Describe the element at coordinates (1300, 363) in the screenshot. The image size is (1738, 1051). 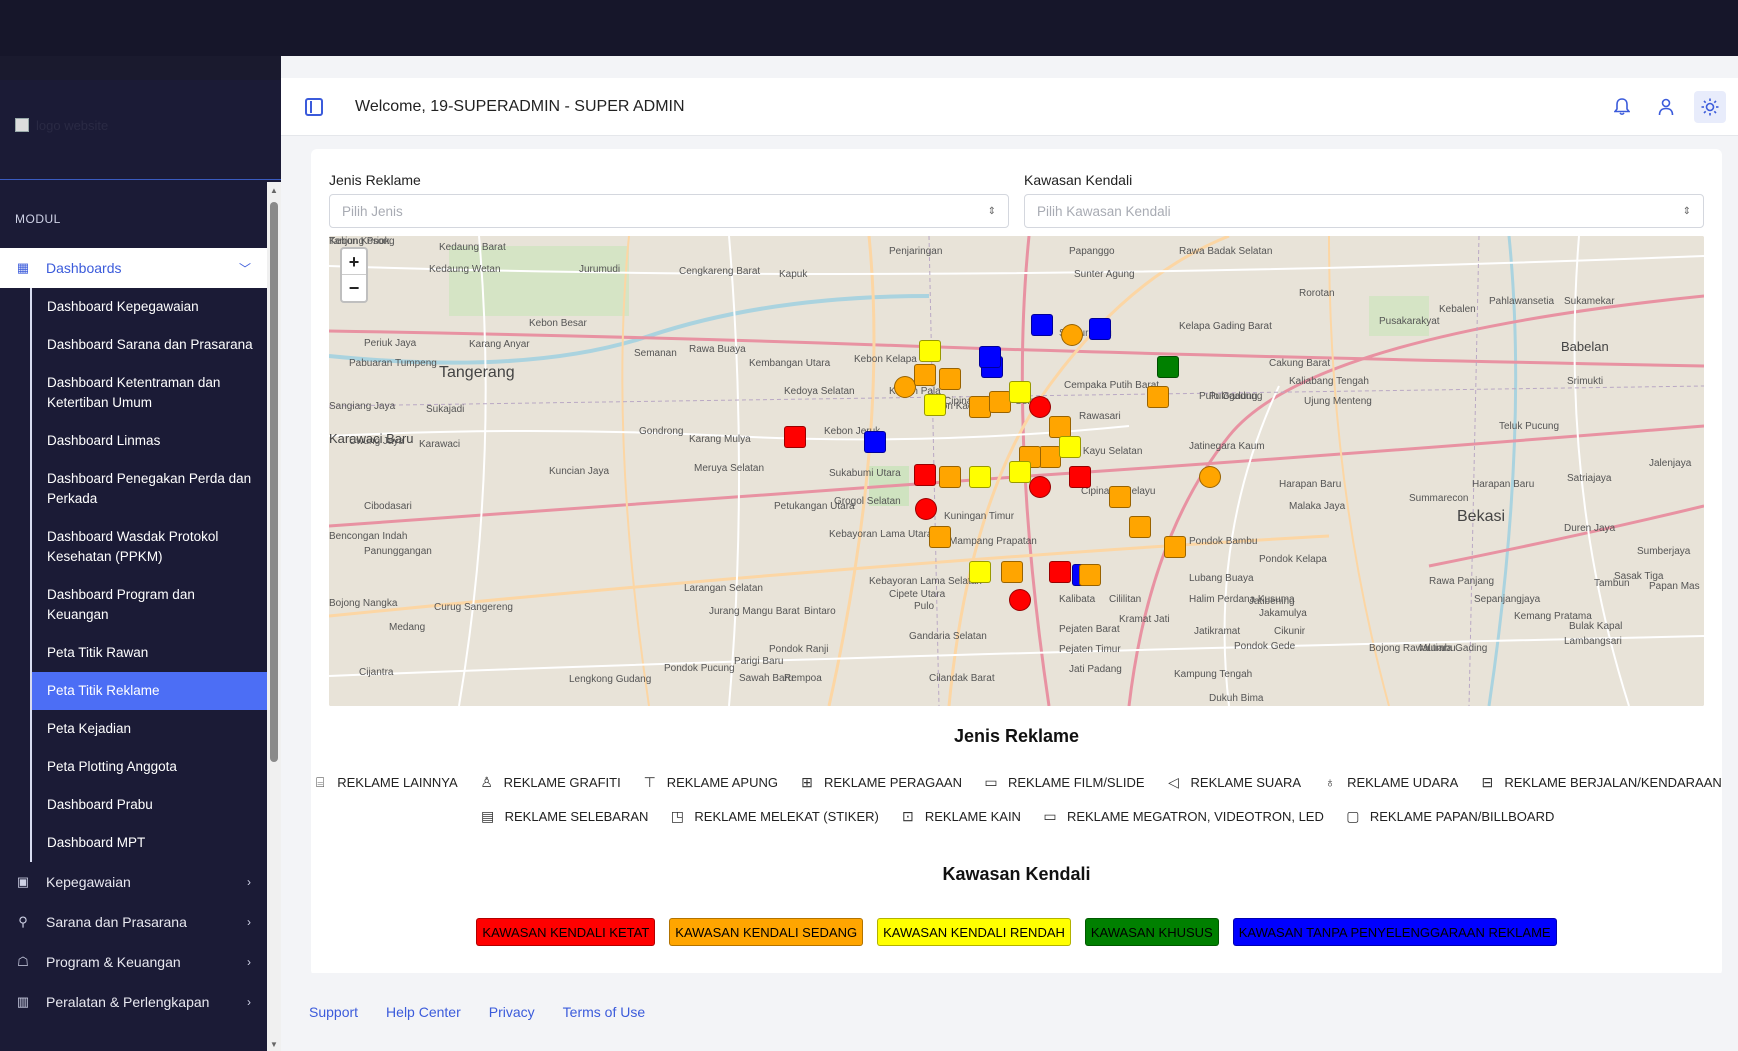
I see `map-place-label: Cakung Barat` at that location.